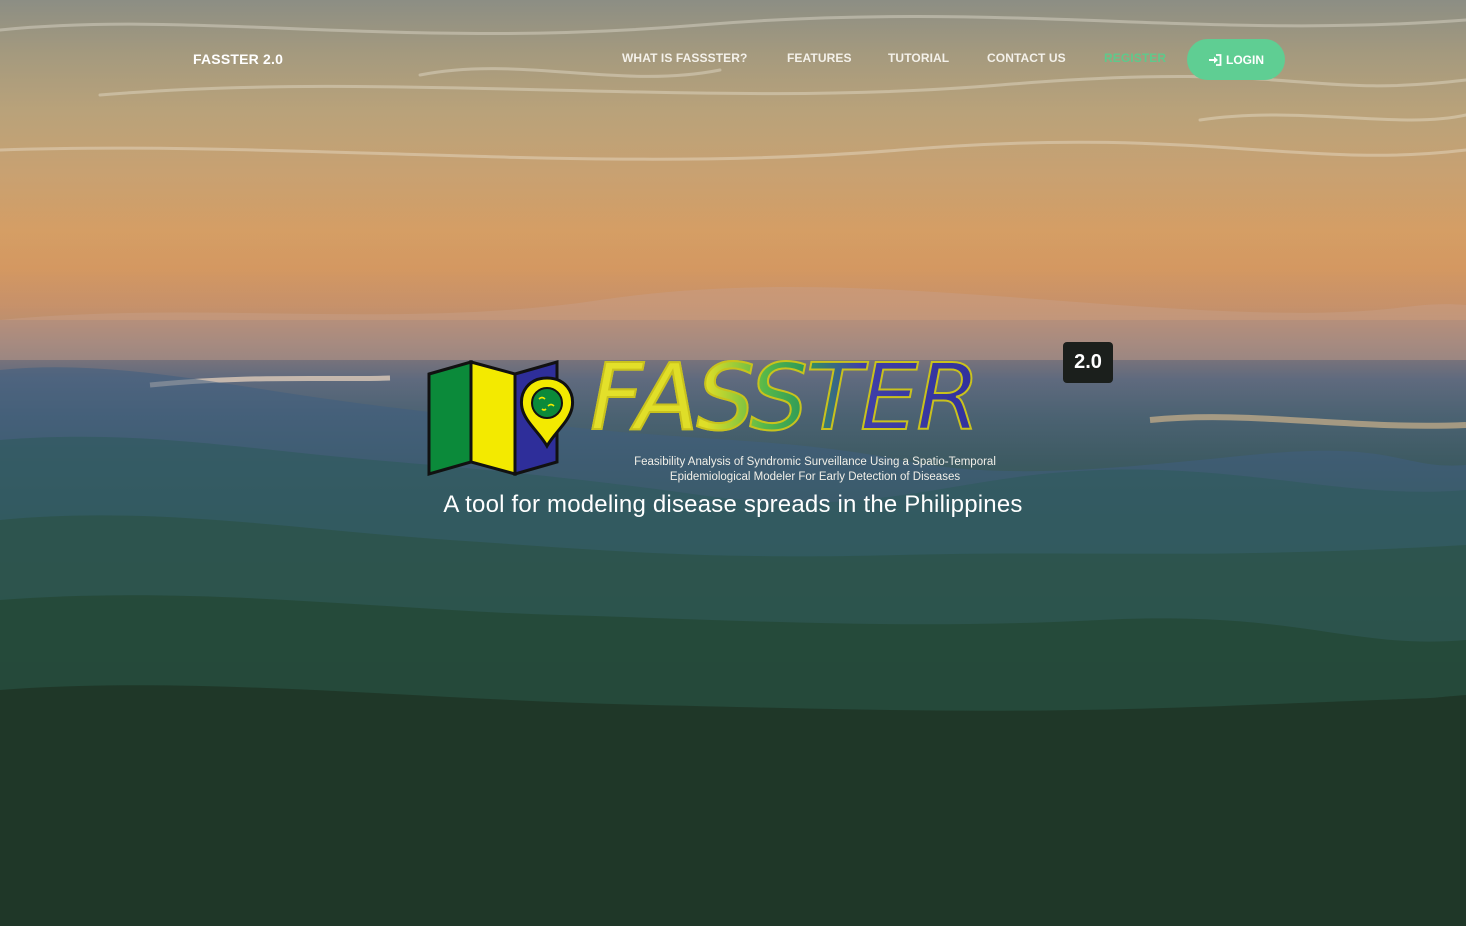 Image resolution: width=1466 pixels, height=926 pixels. Describe the element at coordinates (819, 58) in the screenshot. I see `nav-link-features: FEATURES` at that location.